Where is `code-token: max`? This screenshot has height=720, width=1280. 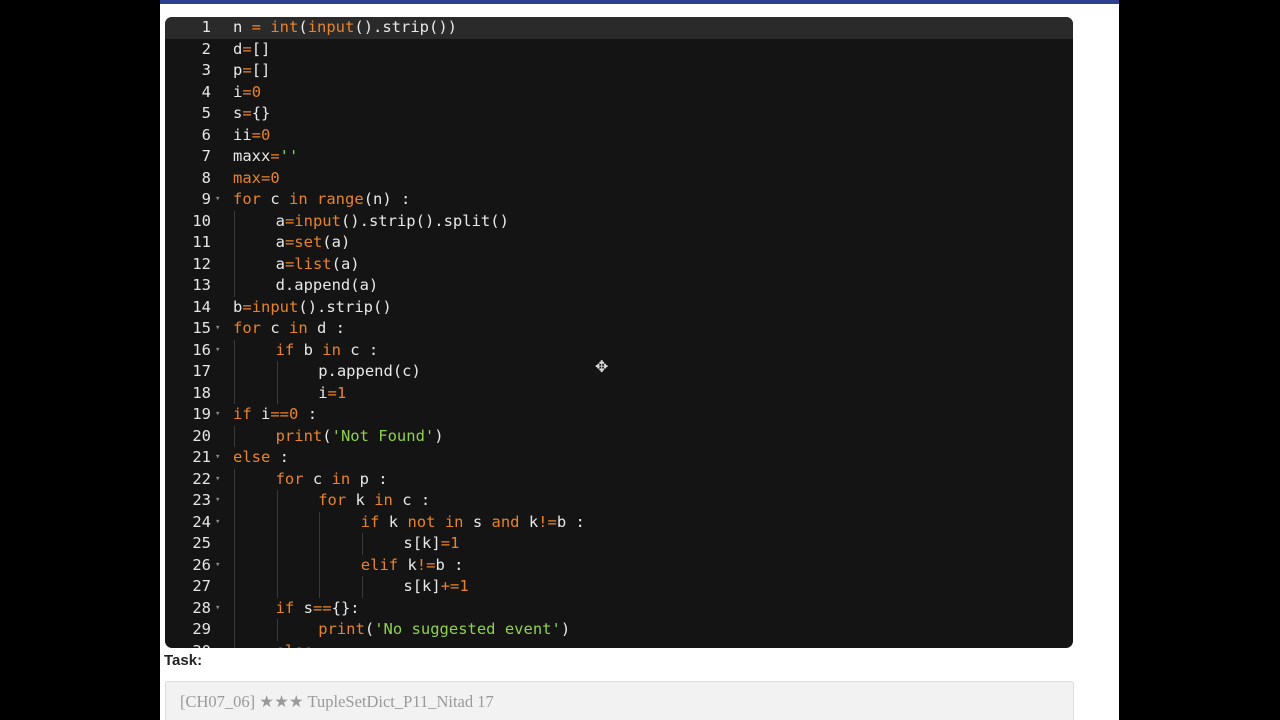 code-token: max is located at coordinates (247, 177).